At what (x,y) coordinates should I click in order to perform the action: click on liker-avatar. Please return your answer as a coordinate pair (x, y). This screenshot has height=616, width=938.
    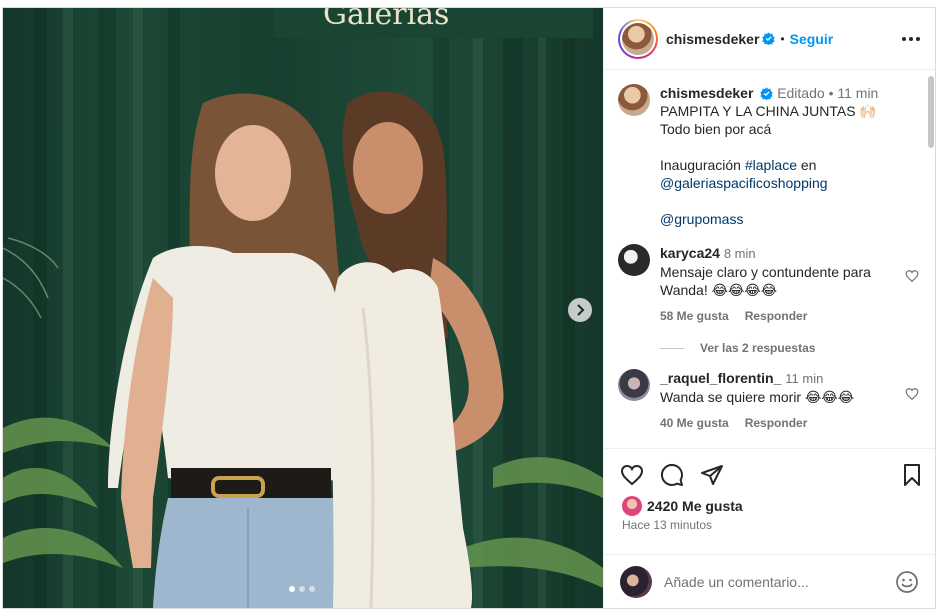
    Looking at the image, I should click on (632, 506).